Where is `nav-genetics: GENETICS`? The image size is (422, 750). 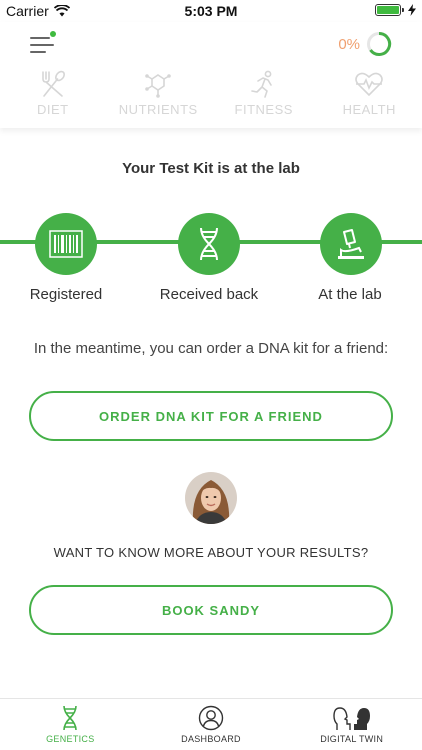 nav-genetics: GENETICS is located at coordinates (70, 724).